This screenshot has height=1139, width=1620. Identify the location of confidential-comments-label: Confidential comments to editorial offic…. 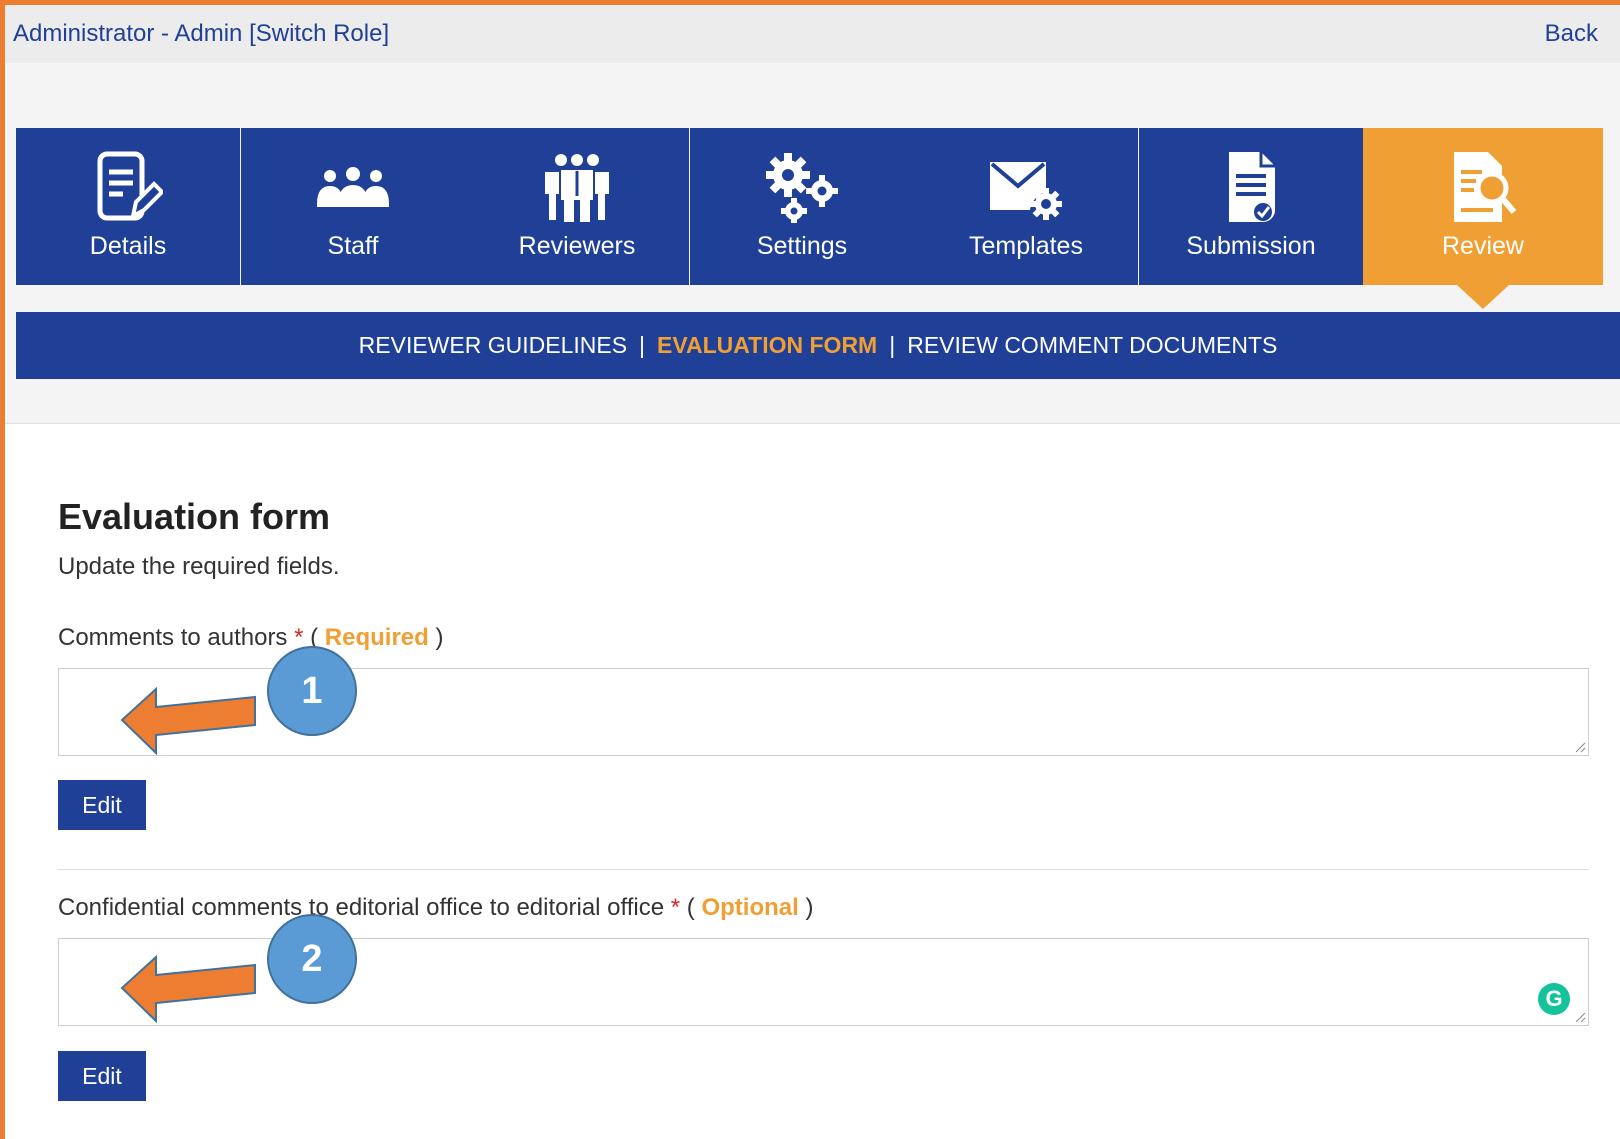
(435, 908).